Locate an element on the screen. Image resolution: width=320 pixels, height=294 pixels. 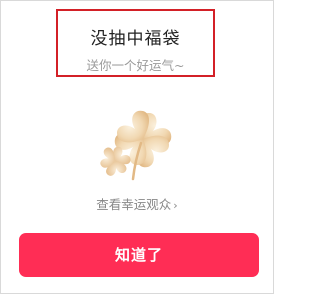
got-it-button: 知道了 is located at coordinates (139, 255).